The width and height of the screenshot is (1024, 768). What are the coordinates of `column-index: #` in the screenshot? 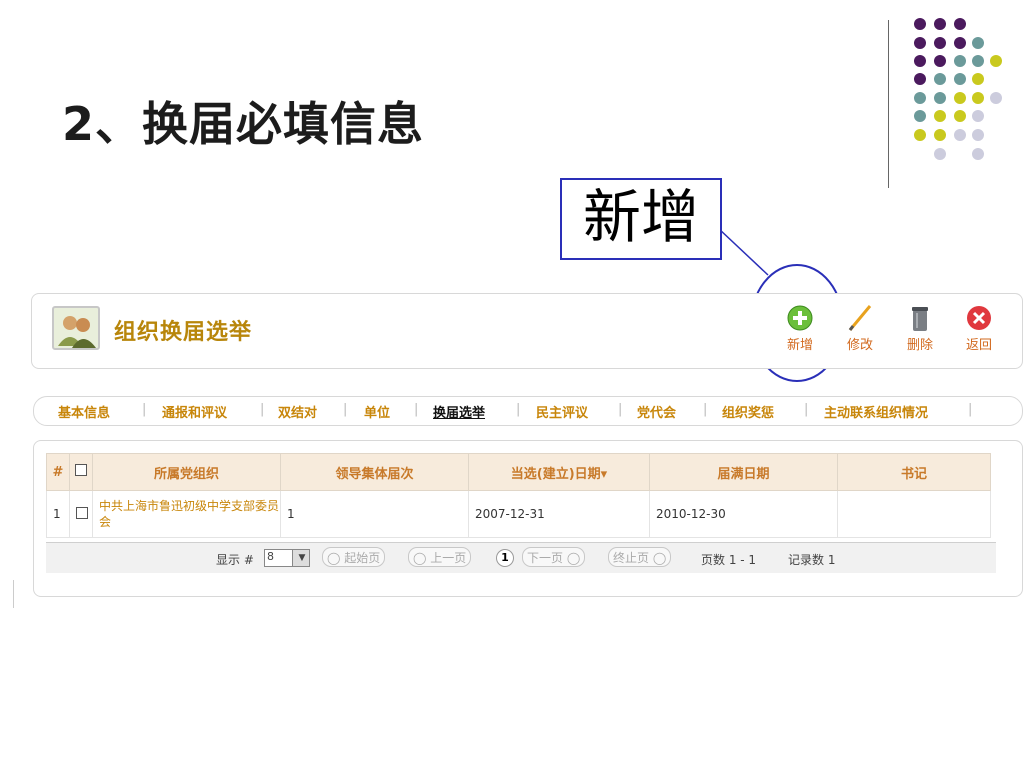 It's located at (58, 472).